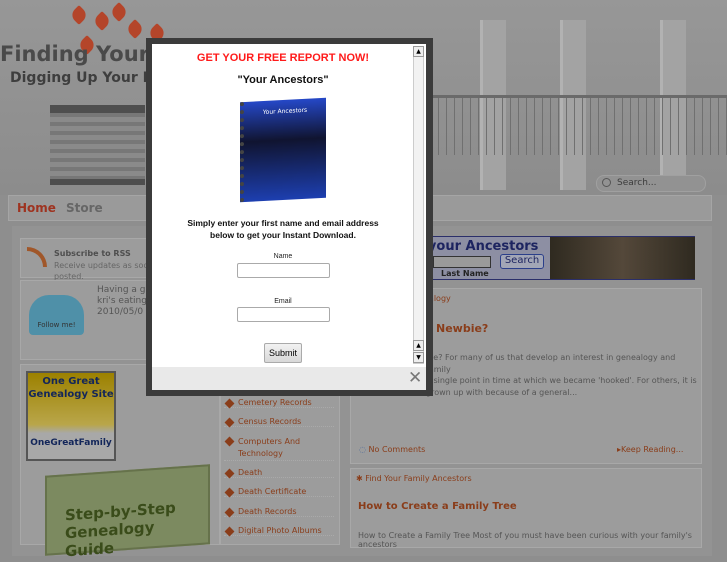  I want to click on ad-step-by-step-guide: Step-by-Step Genealogy Guide, so click(127, 512).